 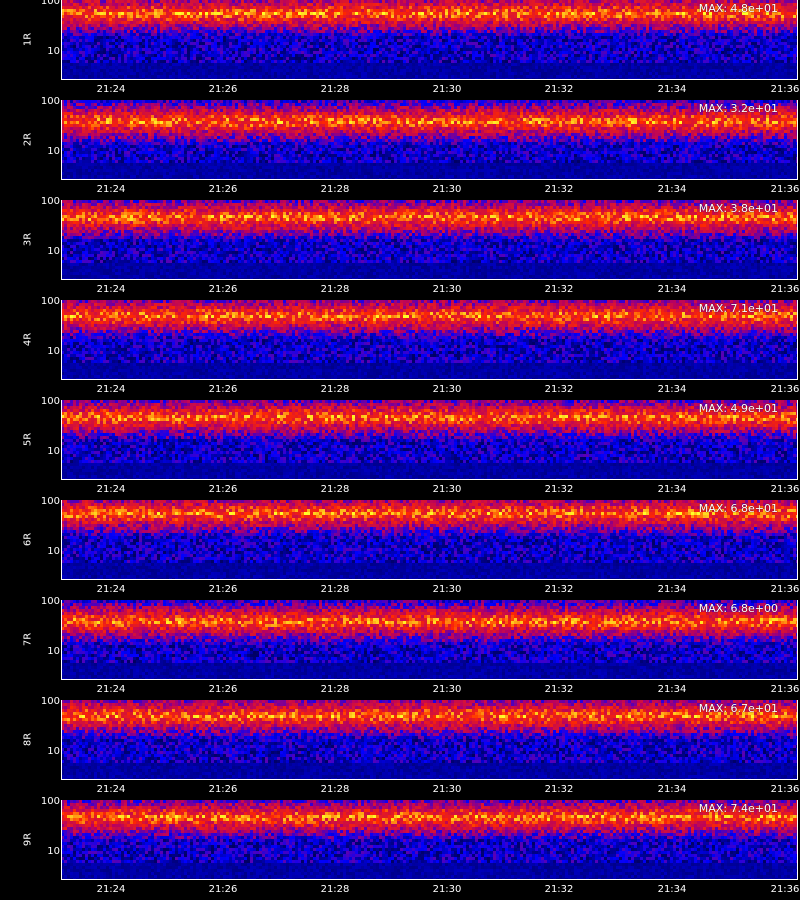 I want to click on max-value-label: MAX: 6.7e+01, so click(x=738, y=708).